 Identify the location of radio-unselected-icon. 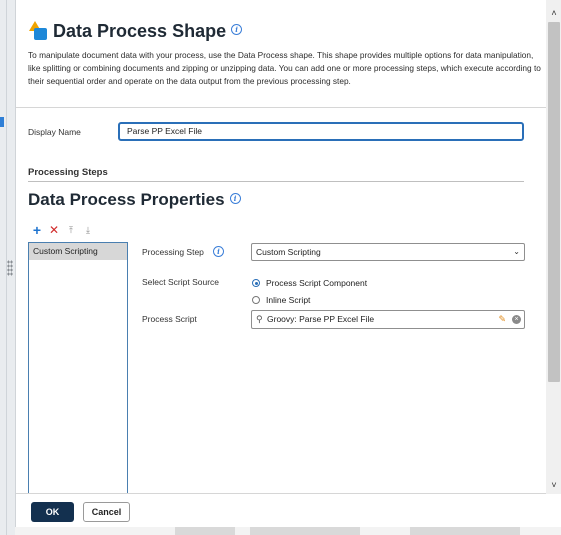
(256, 300).